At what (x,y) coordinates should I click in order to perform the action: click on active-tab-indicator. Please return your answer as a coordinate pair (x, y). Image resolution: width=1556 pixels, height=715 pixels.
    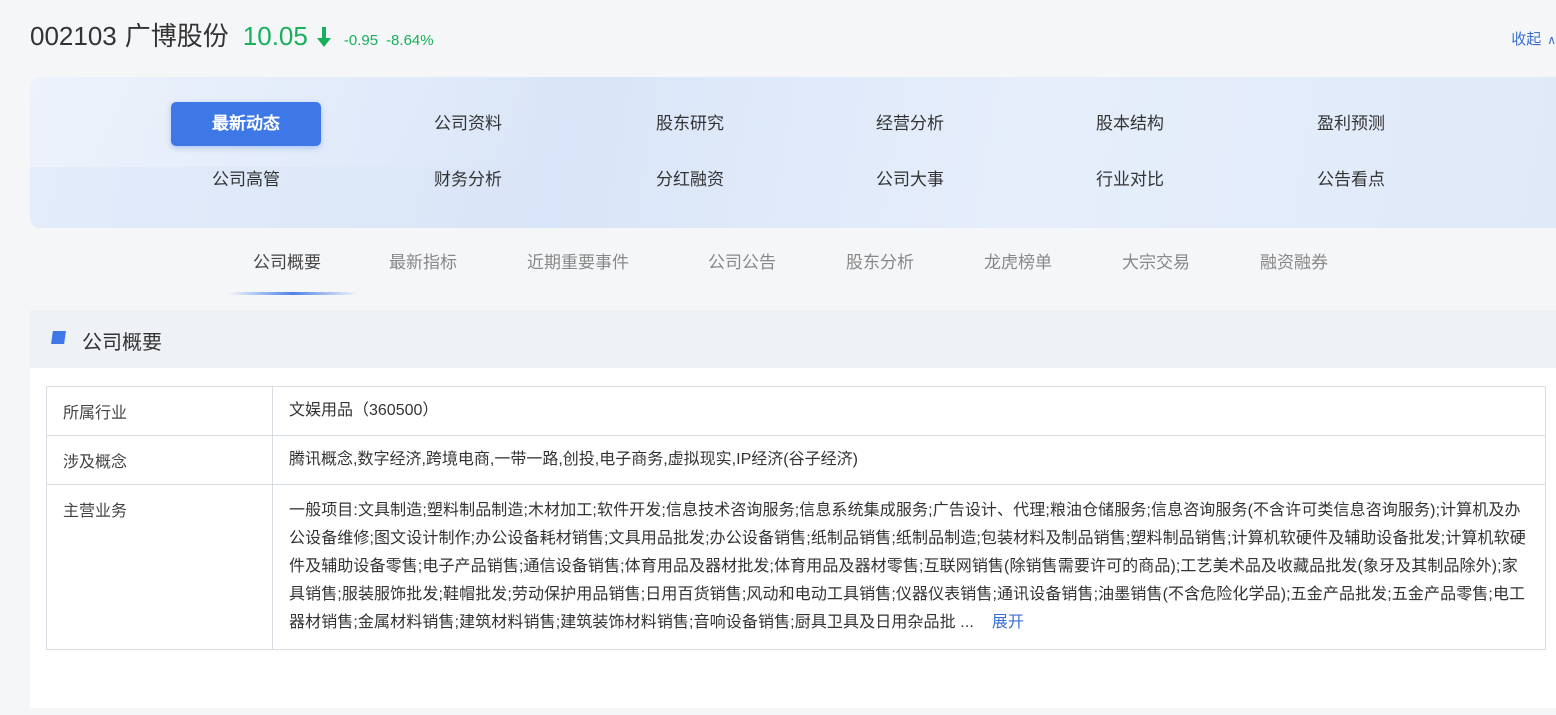
    Looking at the image, I should click on (293, 293).